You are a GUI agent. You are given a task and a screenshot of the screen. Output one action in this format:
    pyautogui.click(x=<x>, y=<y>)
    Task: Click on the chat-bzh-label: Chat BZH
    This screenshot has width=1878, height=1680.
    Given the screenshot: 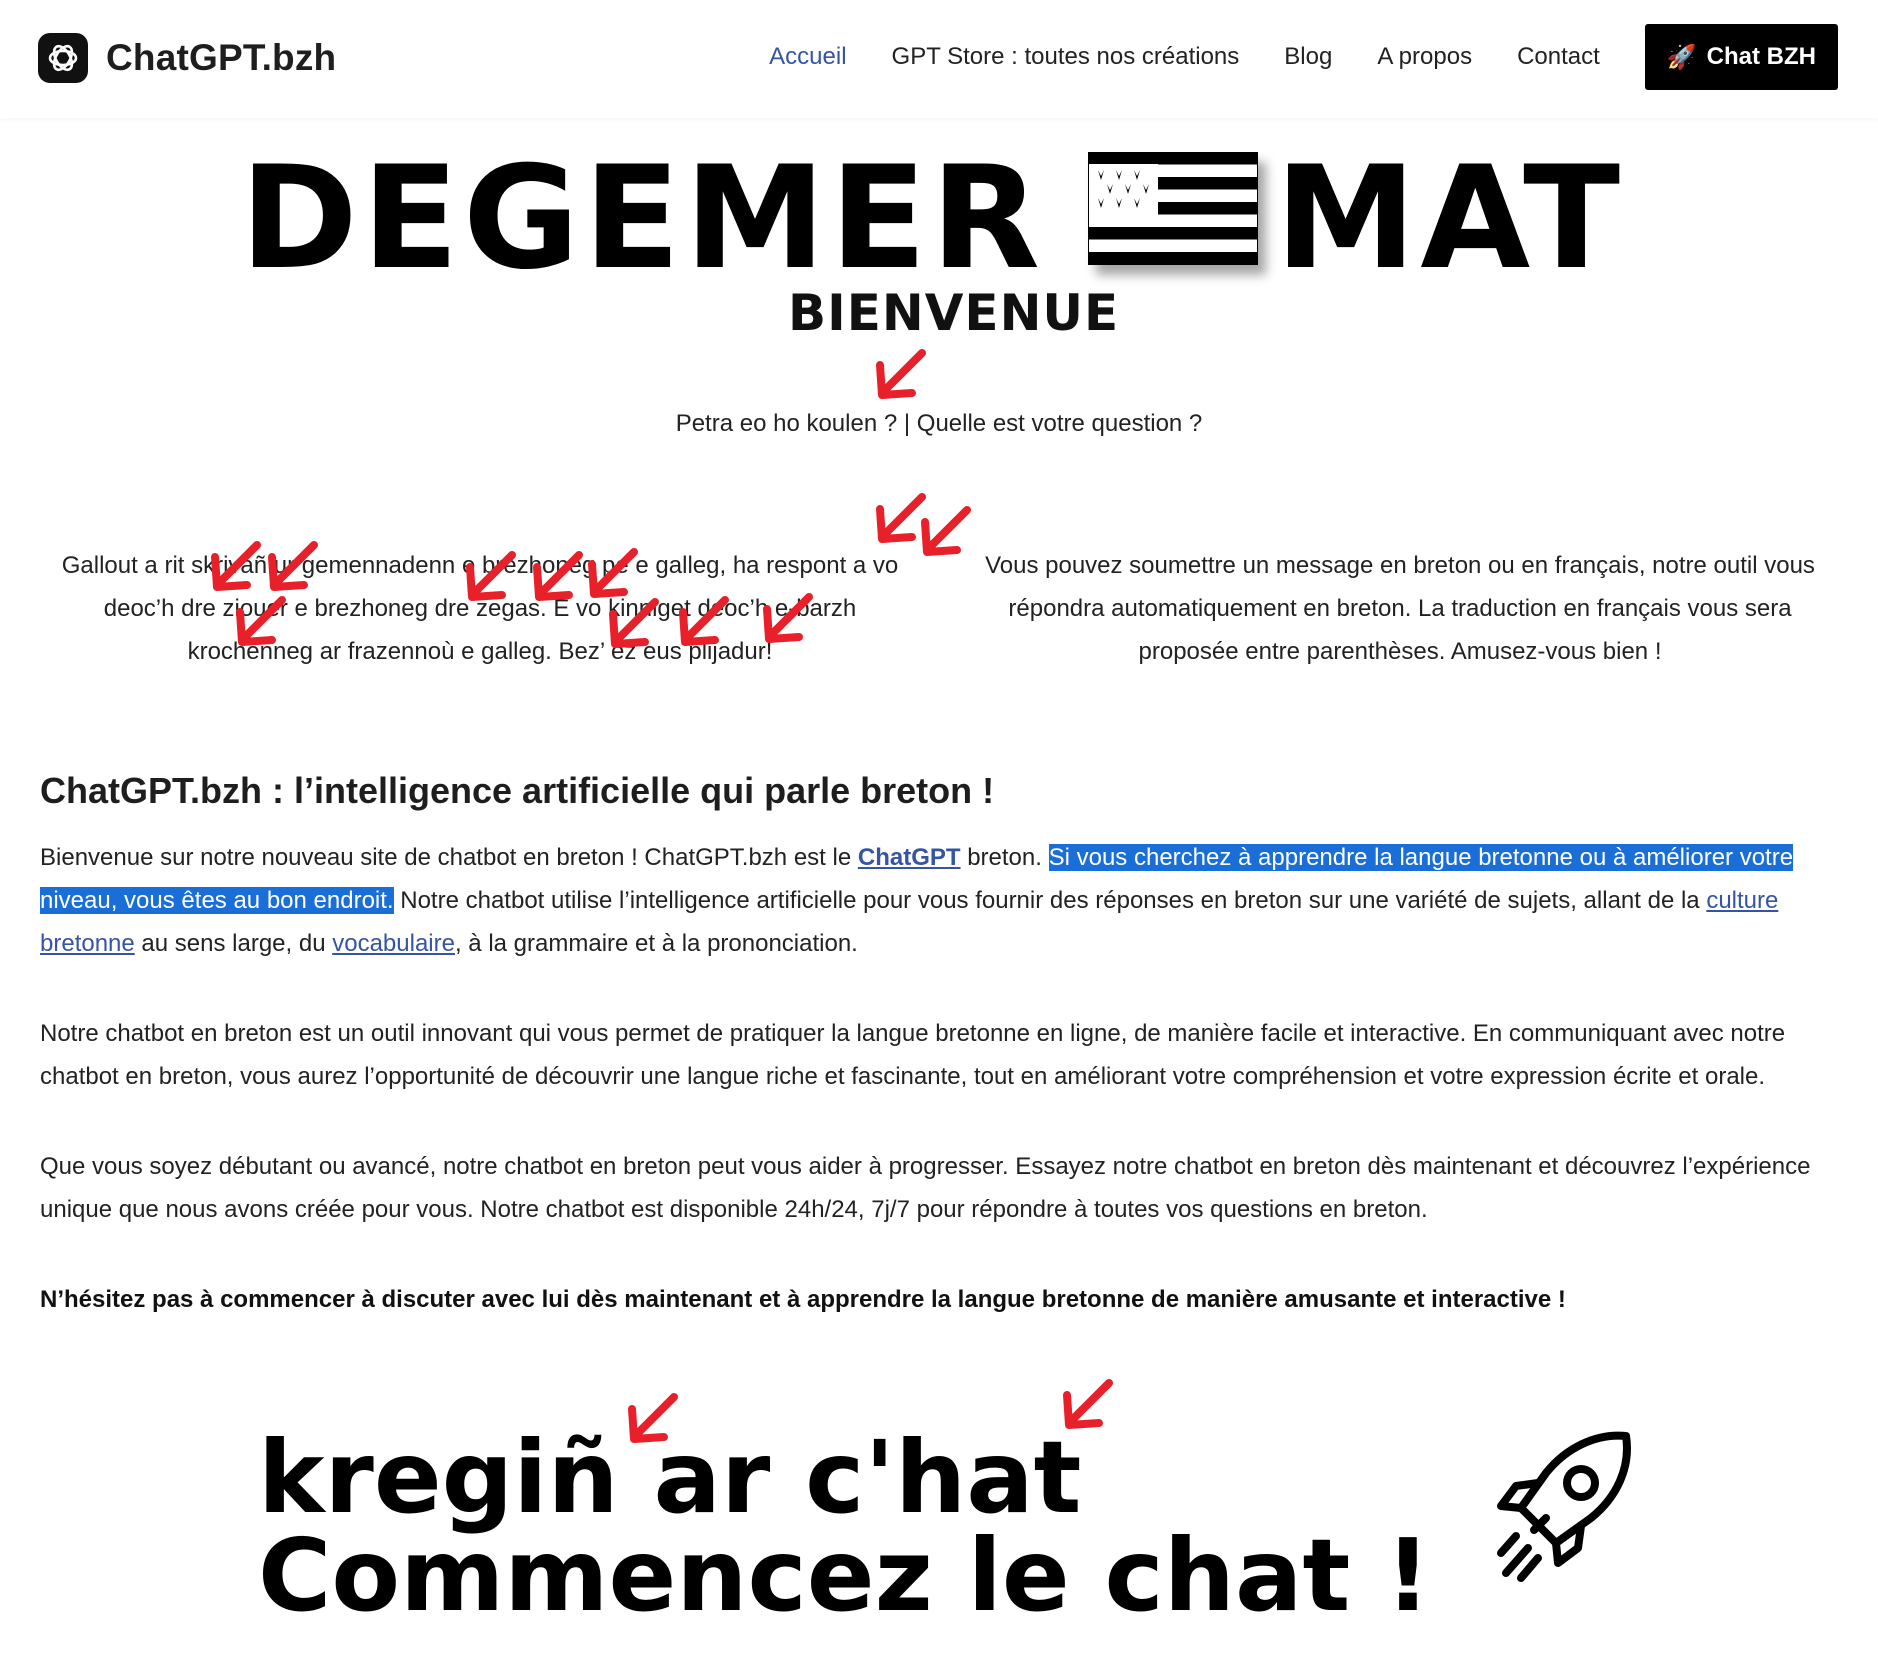 What is the action you would take?
    pyautogui.click(x=1761, y=56)
    